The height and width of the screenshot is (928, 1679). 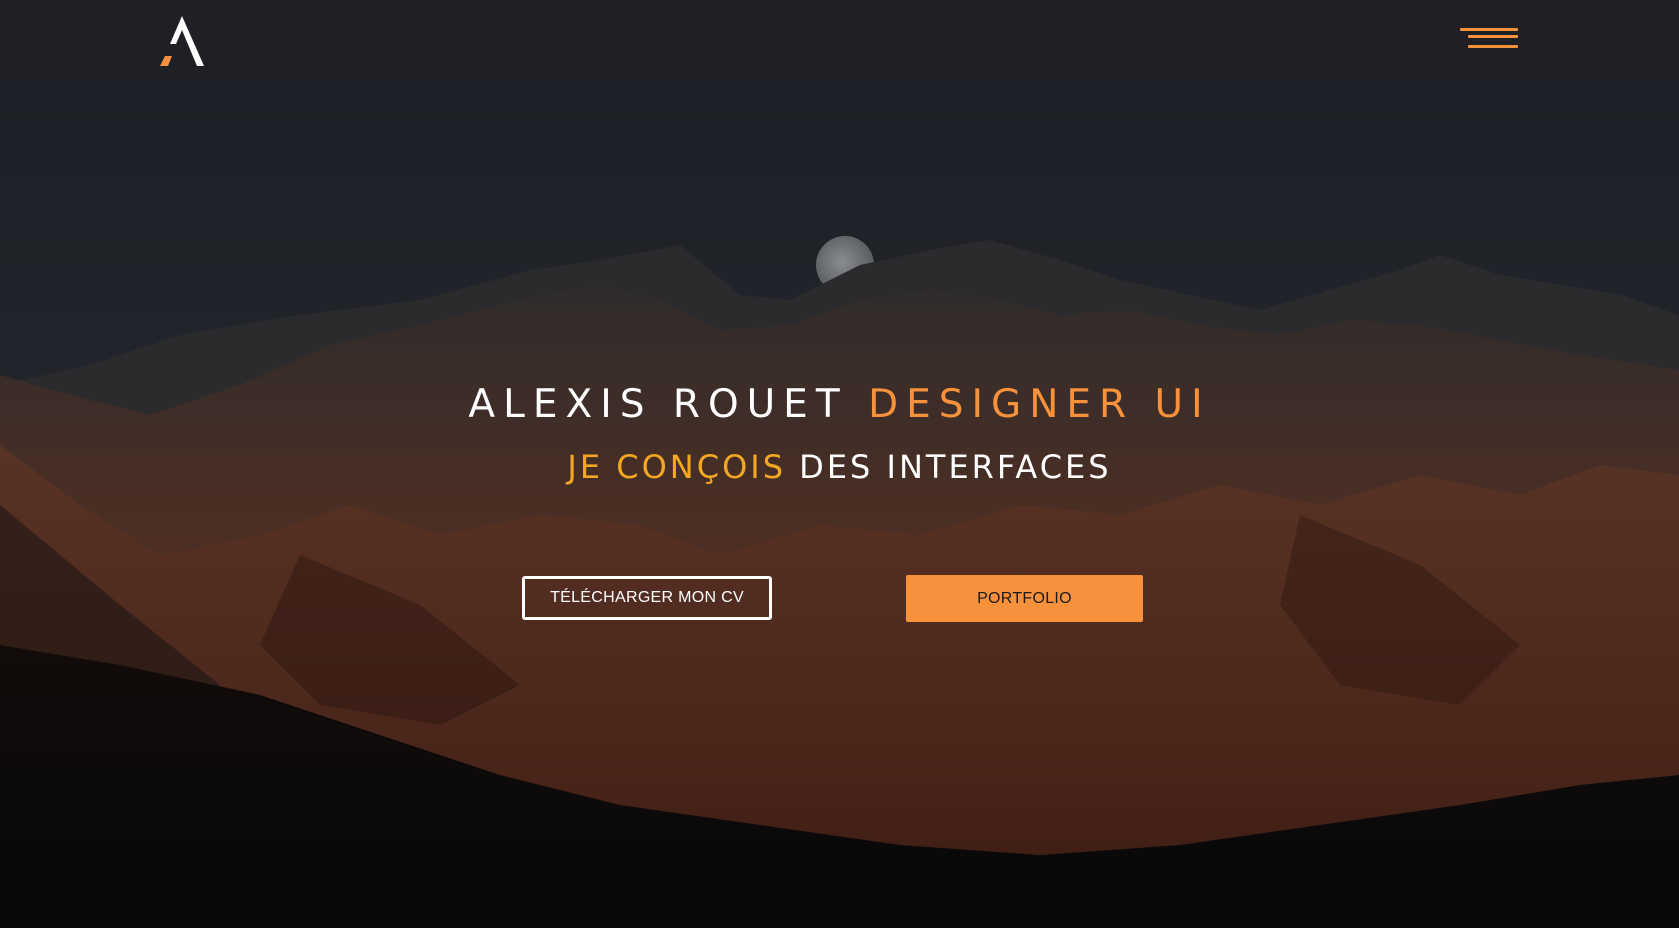 I want to click on logo-icon, so click(x=182, y=42).